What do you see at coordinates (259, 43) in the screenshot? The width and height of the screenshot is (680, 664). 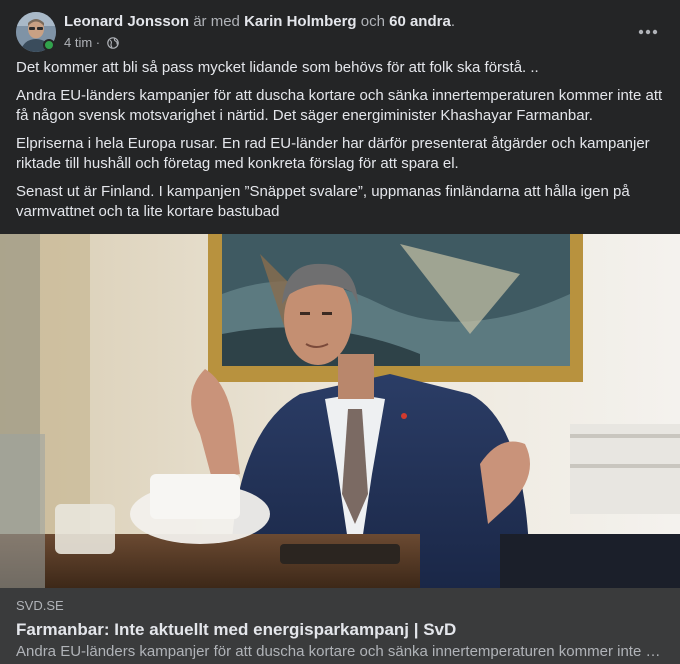 I see `post-subline: 4 tim ·` at bounding box center [259, 43].